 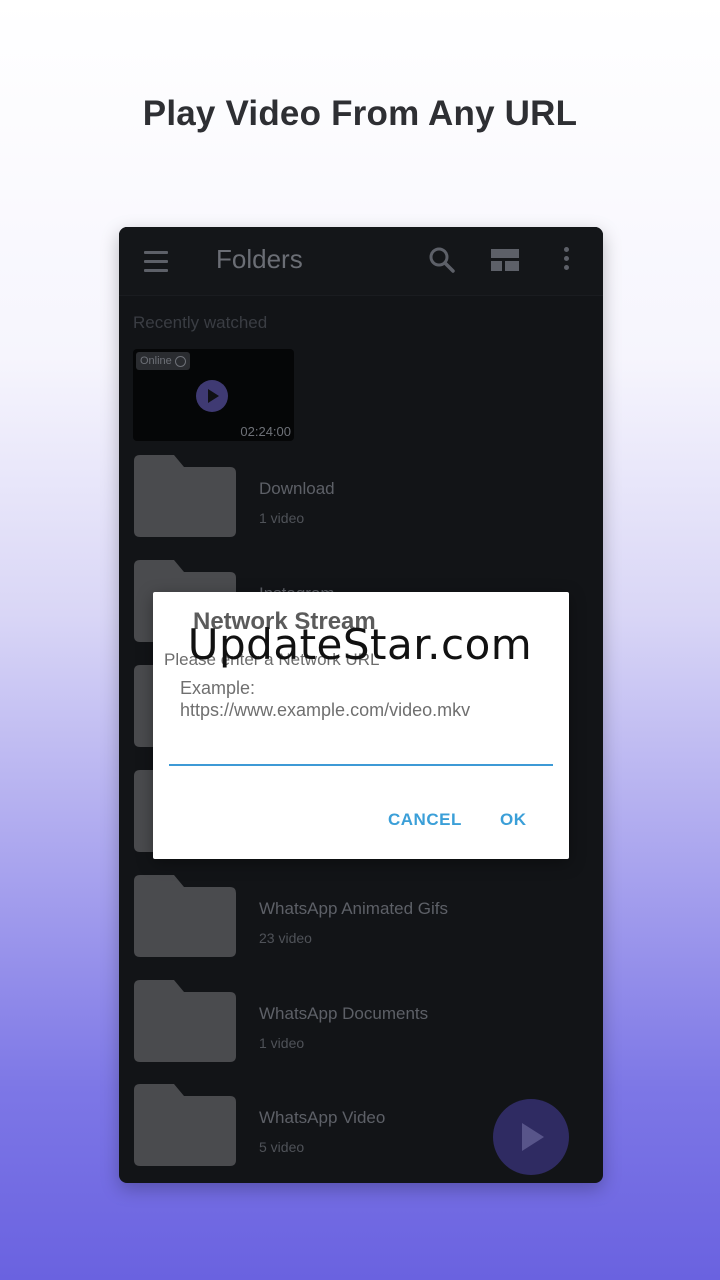 What do you see at coordinates (531, 1137) in the screenshot?
I see `play-fab-button` at bounding box center [531, 1137].